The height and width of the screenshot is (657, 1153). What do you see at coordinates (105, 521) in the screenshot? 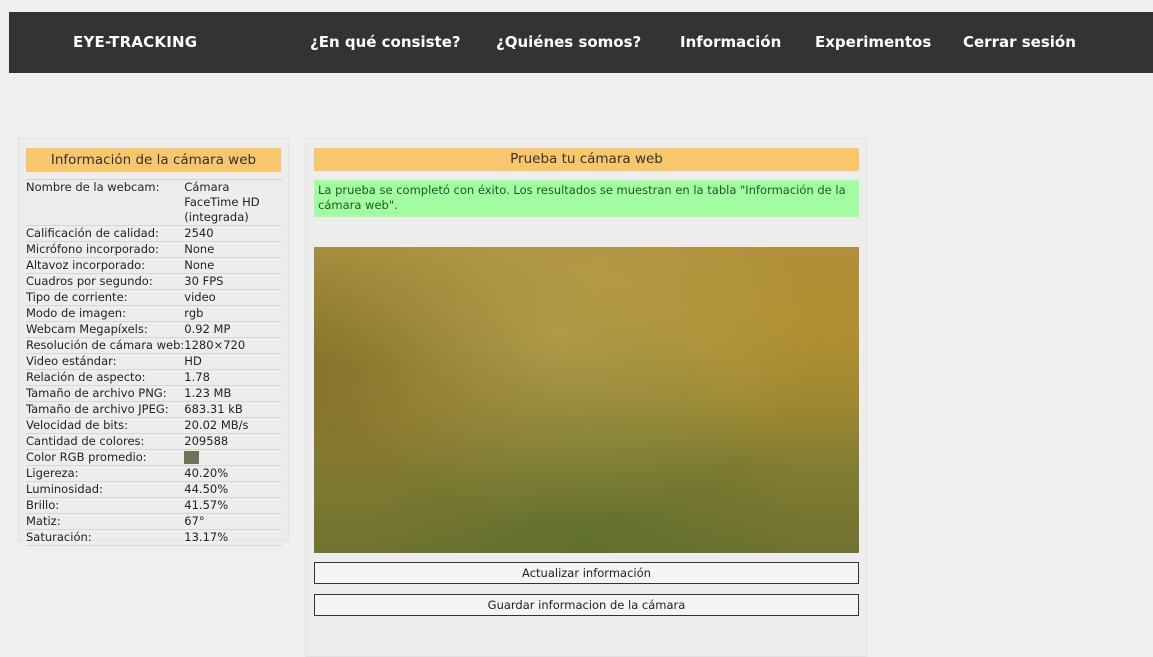
I see `row-label: Matiz:` at bounding box center [105, 521].